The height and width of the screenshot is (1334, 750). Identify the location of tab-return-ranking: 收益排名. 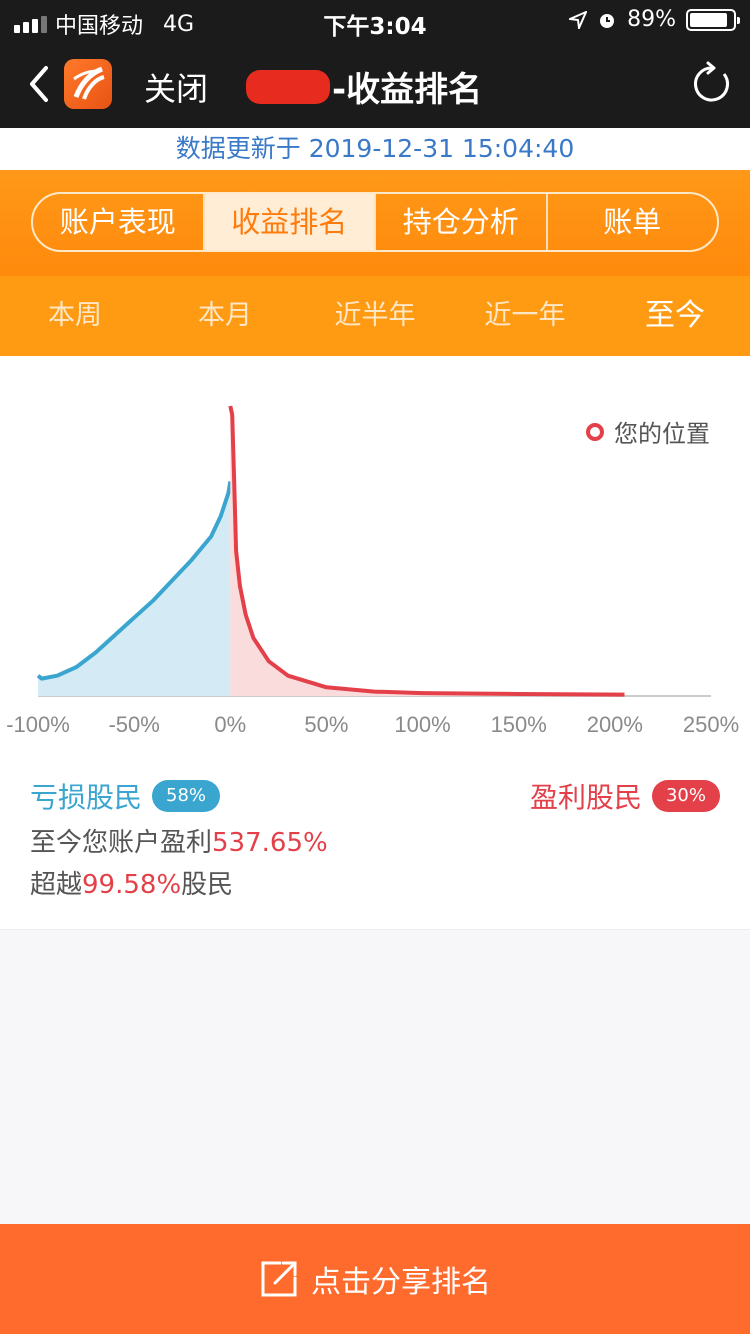
(290, 222).